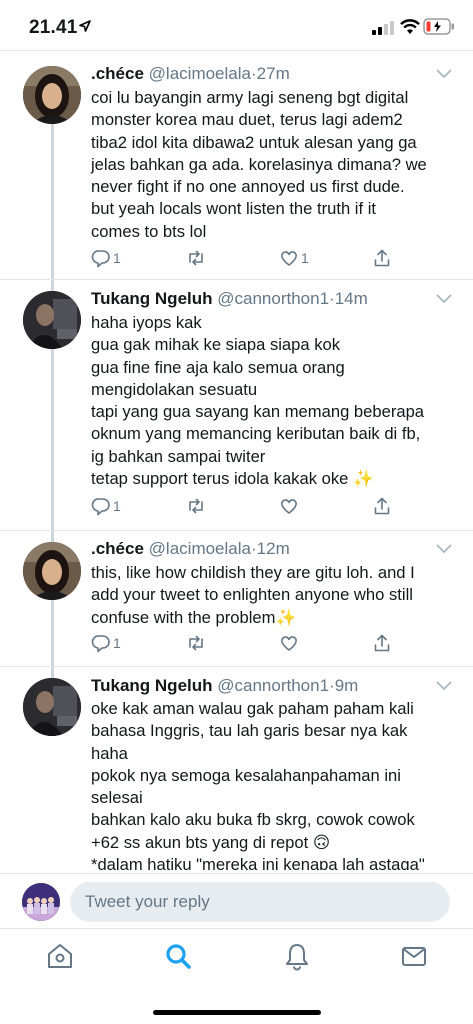  Describe the element at coordinates (383, 28) in the screenshot. I see `cellular-signal-icon` at that location.